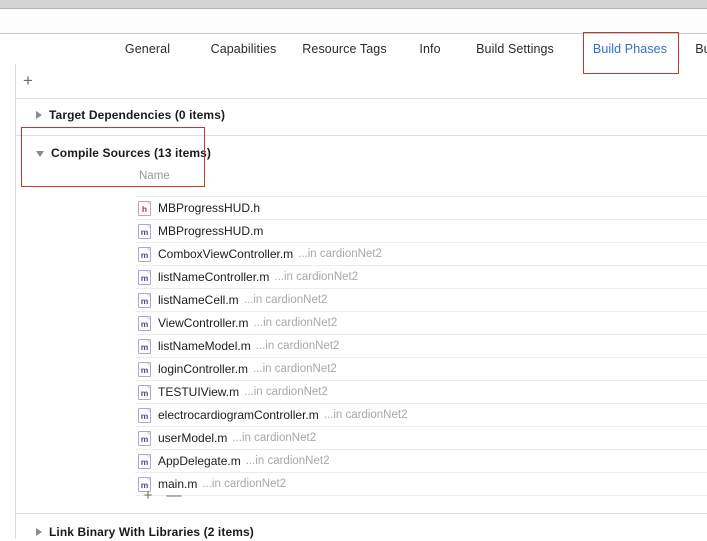  What do you see at coordinates (174, 495) in the screenshot?
I see `remove-file-button: —` at bounding box center [174, 495].